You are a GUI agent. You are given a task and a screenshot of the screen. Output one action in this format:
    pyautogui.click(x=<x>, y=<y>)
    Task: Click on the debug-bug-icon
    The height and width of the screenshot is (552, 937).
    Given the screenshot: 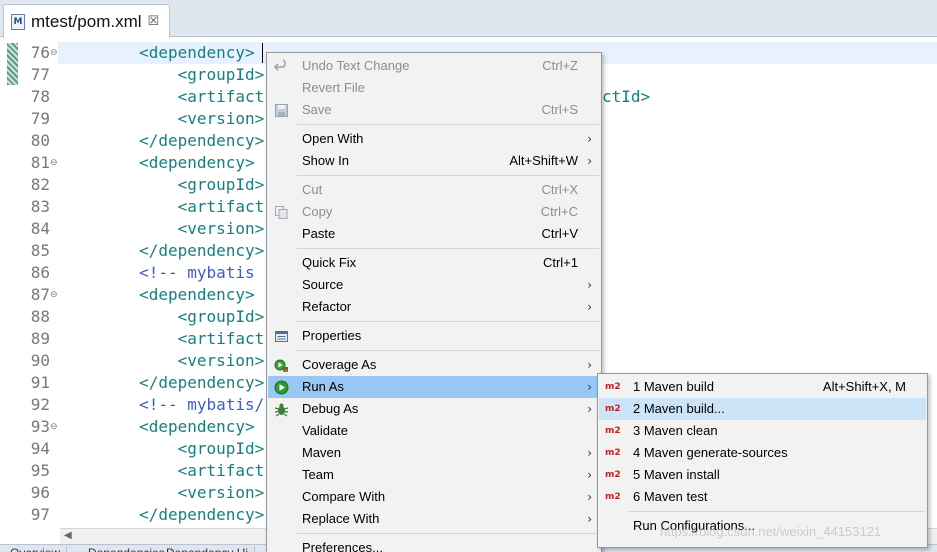 What is the action you would take?
    pyautogui.click(x=281, y=409)
    